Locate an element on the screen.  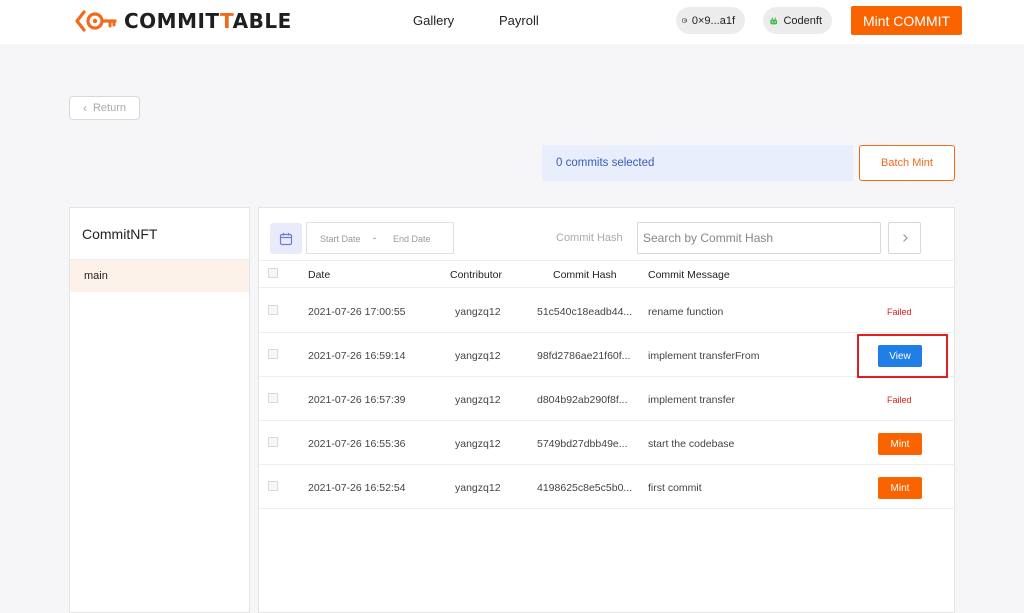
calendar-button is located at coordinates (286, 238).